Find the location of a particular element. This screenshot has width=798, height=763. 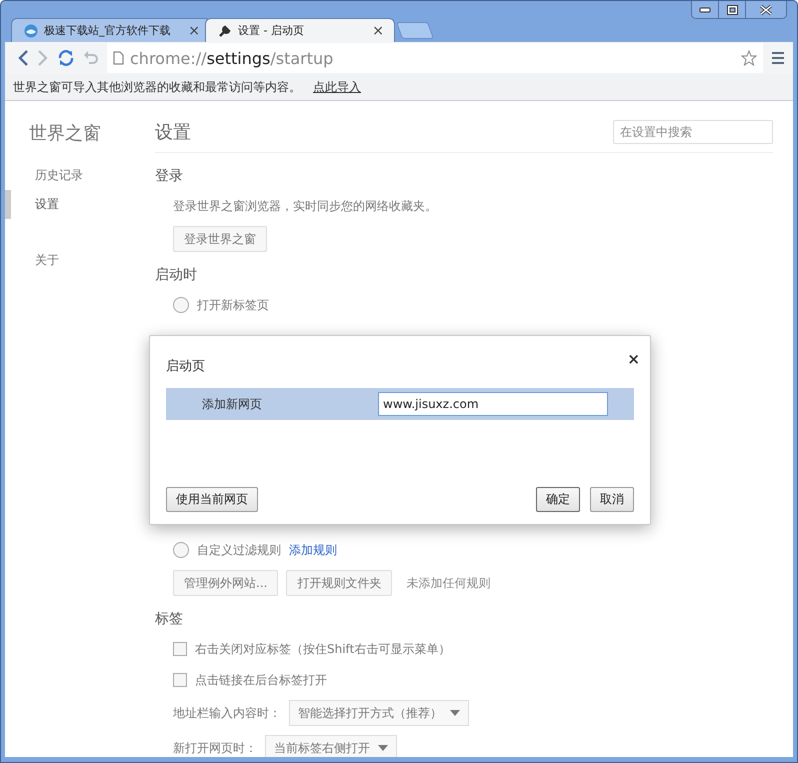

checkbox-label: 右击关闭对应标签（按住Shift右击可显示菜单） is located at coordinates (322, 649).